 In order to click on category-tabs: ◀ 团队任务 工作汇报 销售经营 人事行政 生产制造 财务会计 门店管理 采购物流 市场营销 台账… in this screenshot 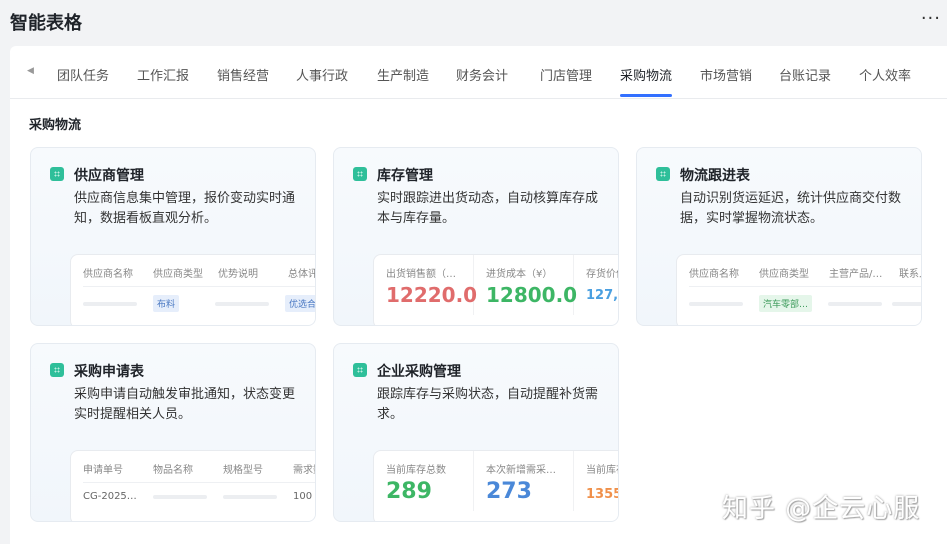, I will do `click(478, 72)`.